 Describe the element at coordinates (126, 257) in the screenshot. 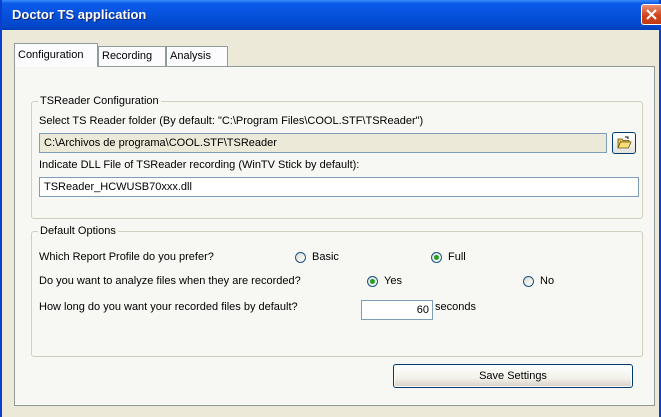

I see `report-profile-label: Which Report Profile do you prefer?` at that location.